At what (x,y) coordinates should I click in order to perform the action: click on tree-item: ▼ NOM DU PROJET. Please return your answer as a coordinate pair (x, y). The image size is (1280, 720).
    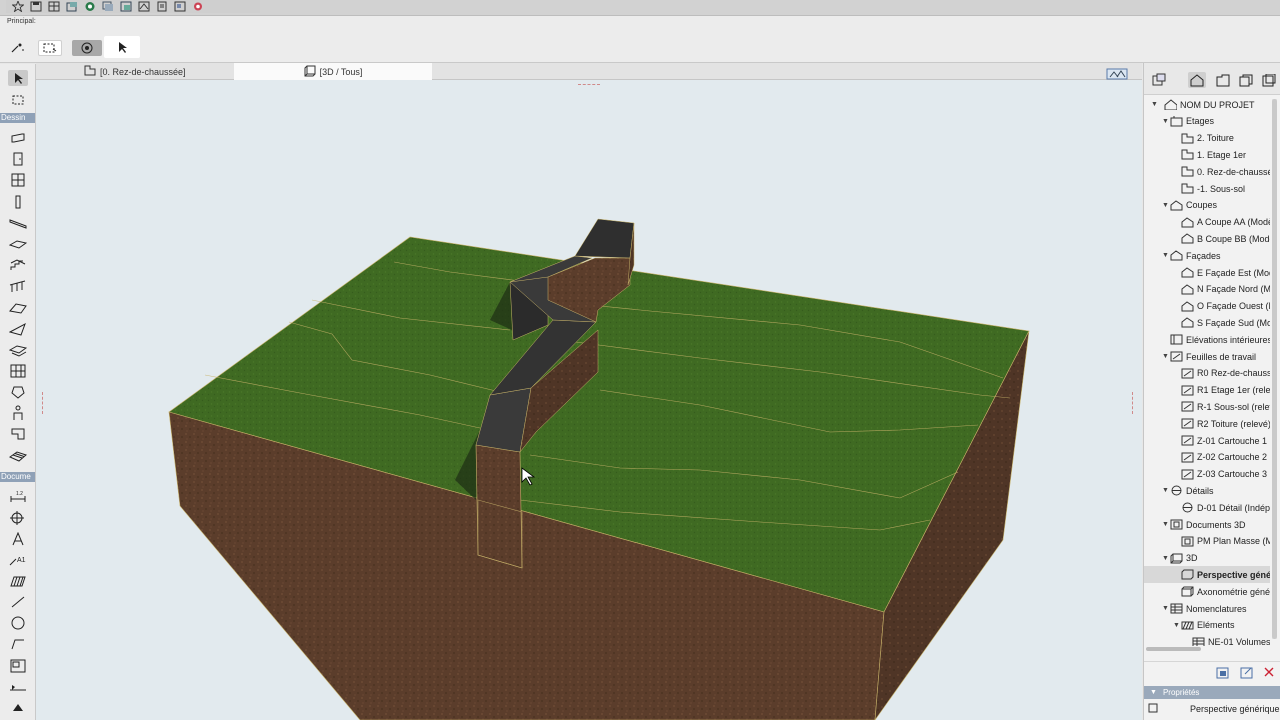
    Looking at the image, I should click on (1207, 104).